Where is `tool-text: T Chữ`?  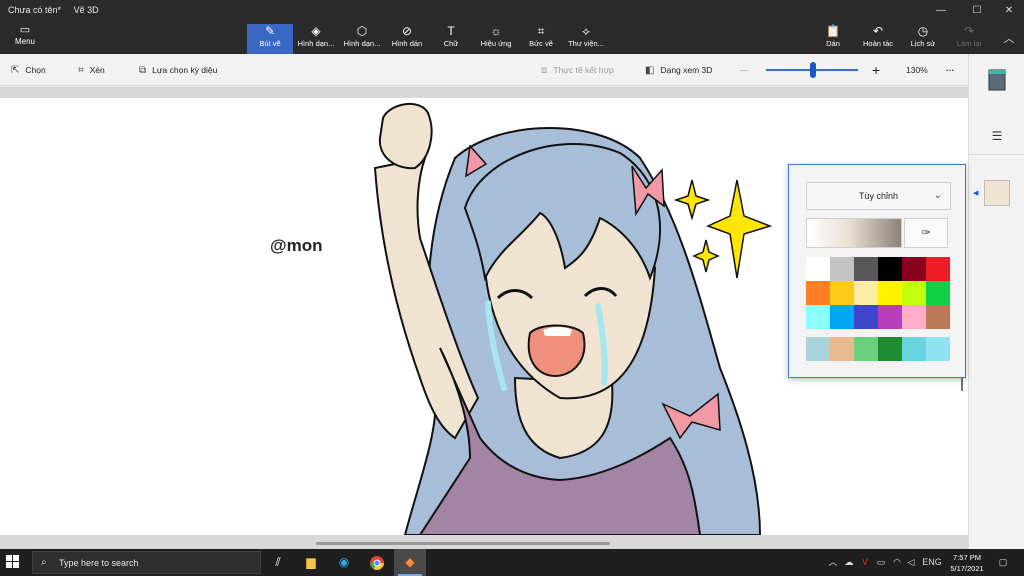
tool-text: T Chữ is located at coordinates (451, 39).